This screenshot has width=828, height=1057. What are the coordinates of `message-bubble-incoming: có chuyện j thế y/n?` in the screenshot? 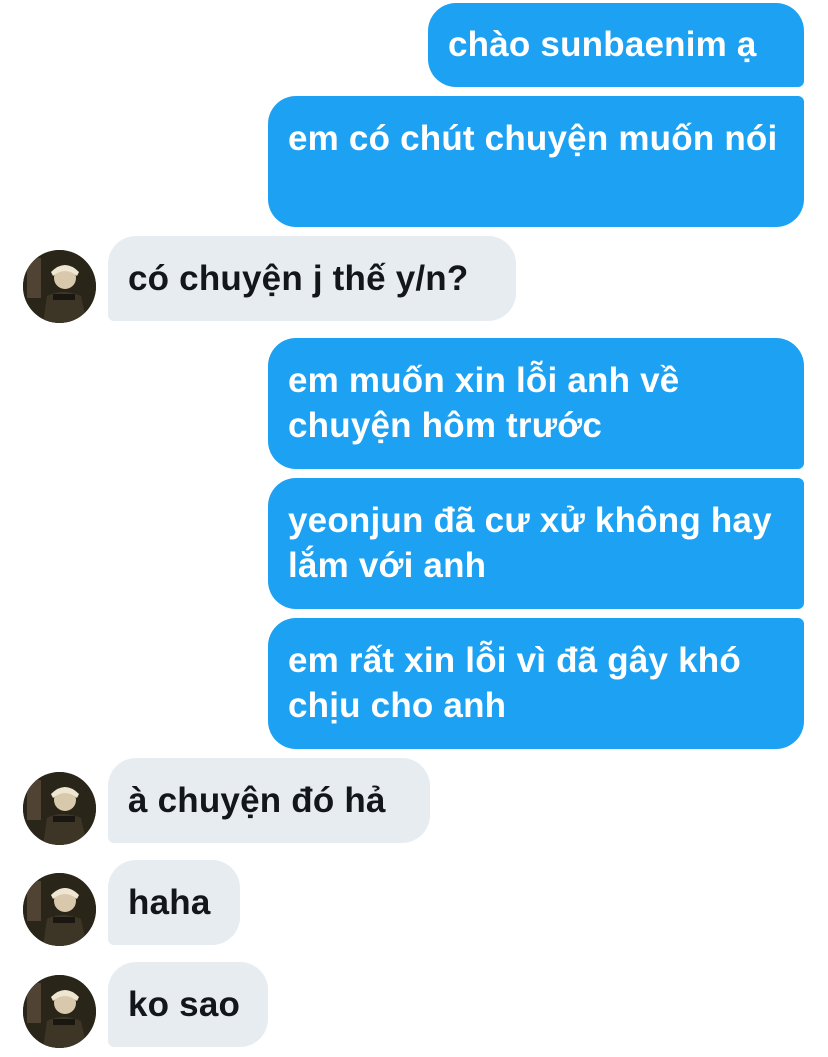 It's located at (312, 278).